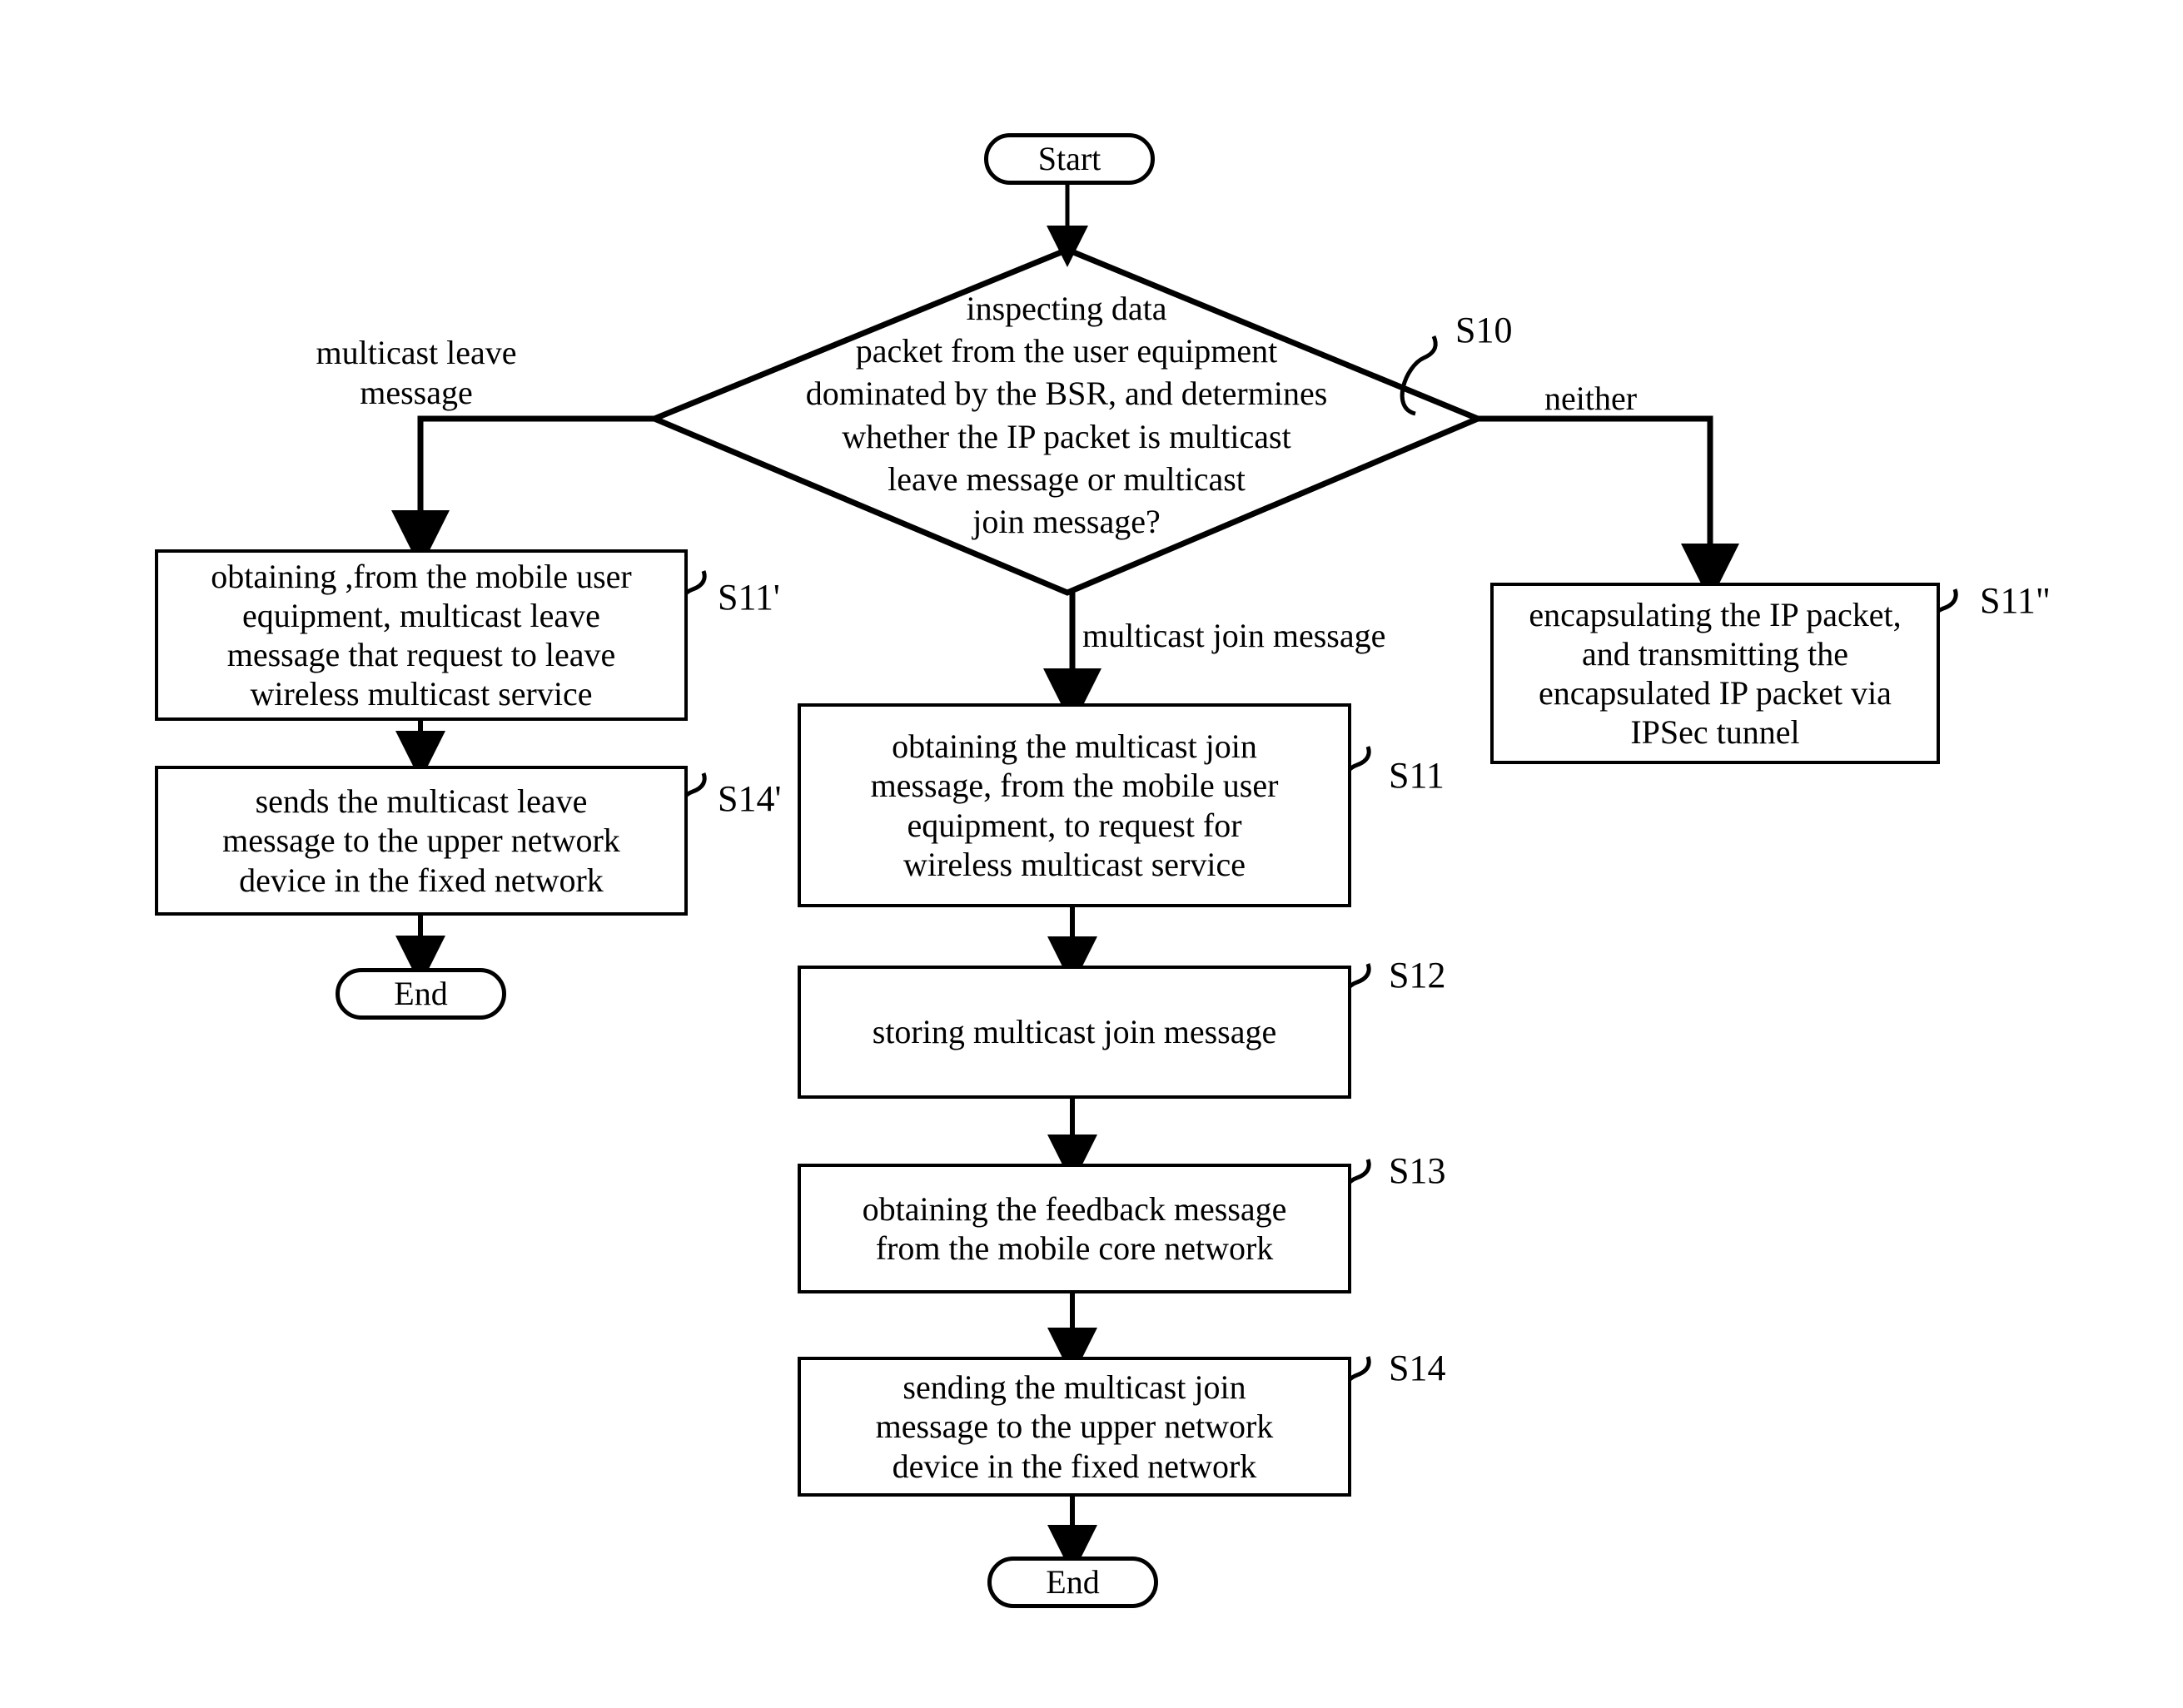 This screenshot has width=2183, height=1708. I want to click on right1-line-4: IPSec tunnel, so click(1715, 732).